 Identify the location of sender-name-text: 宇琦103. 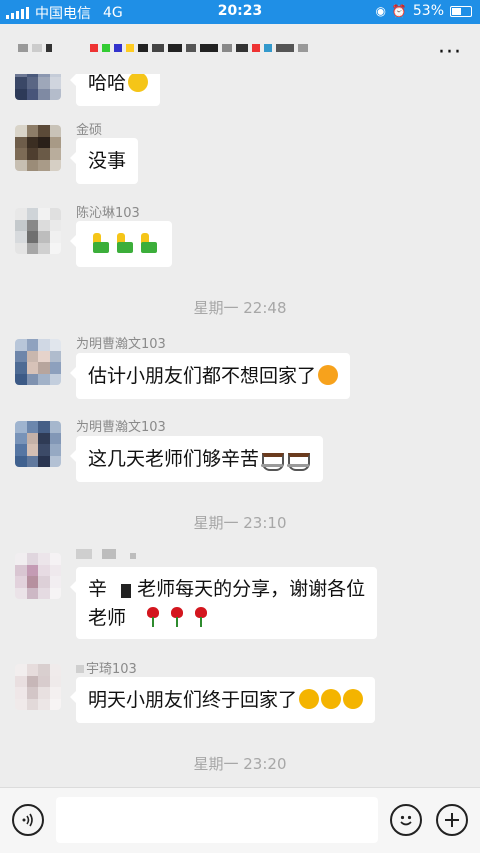
(111, 669).